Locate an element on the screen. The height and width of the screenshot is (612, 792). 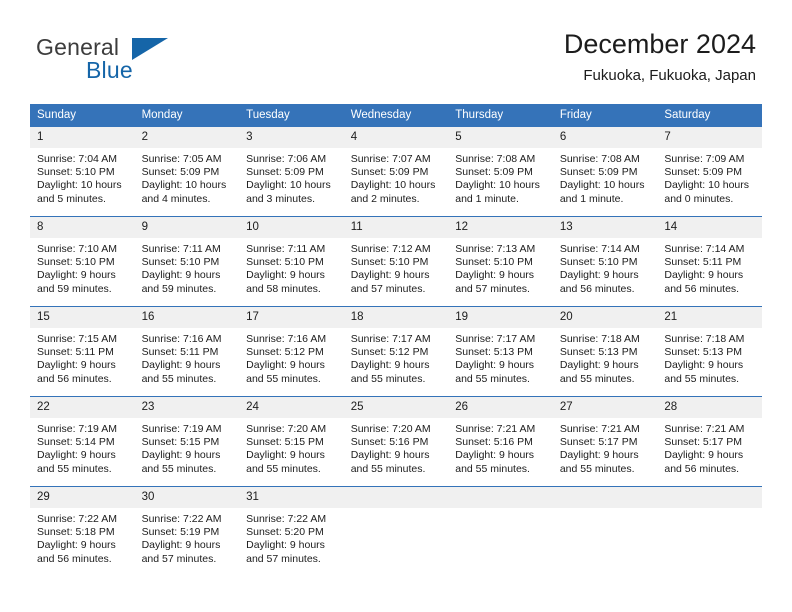
page-title: December 2024 is located at coordinates (659, 44).